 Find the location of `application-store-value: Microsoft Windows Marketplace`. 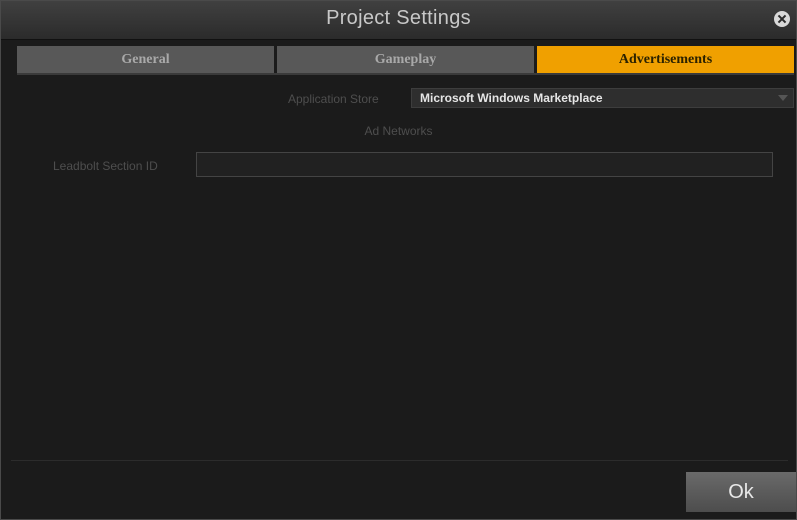

application-store-value: Microsoft Windows Marketplace is located at coordinates (511, 98).